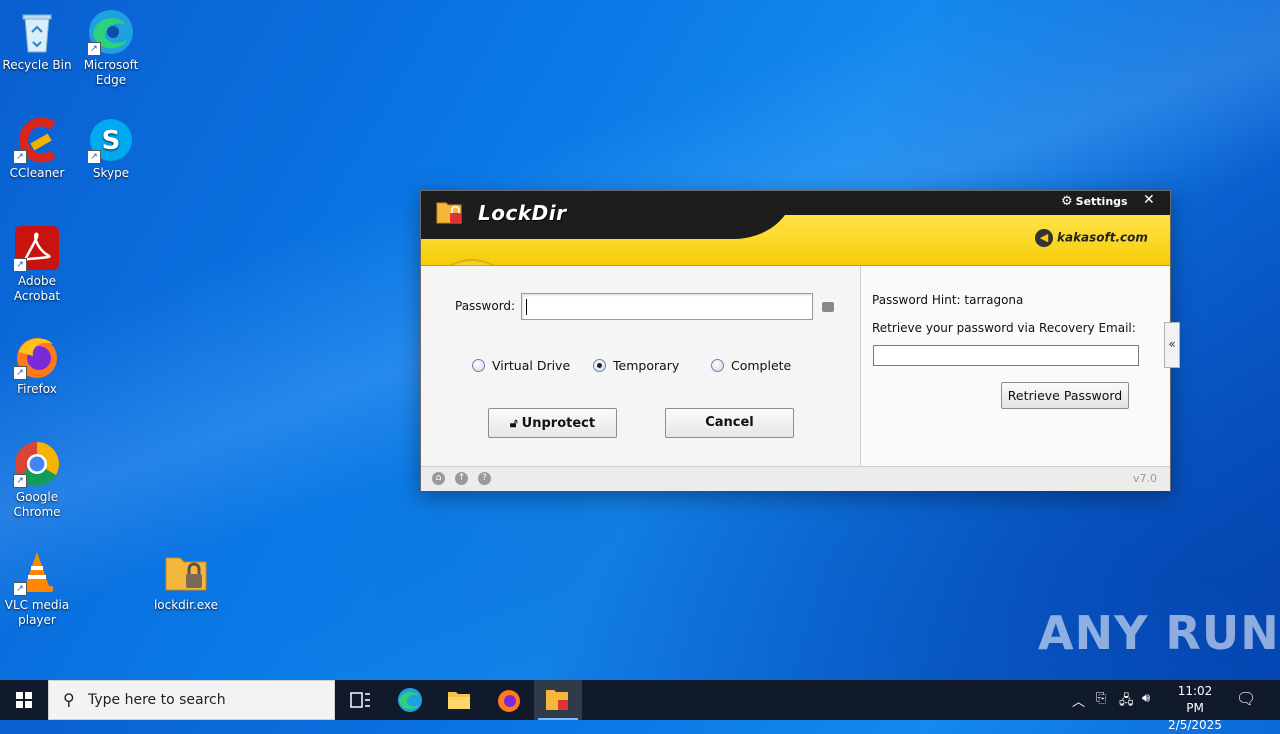 The height and width of the screenshot is (734, 1280). Describe the element at coordinates (37, 65) in the screenshot. I see `desktop-icon-label: Recycle Bin` at that location.